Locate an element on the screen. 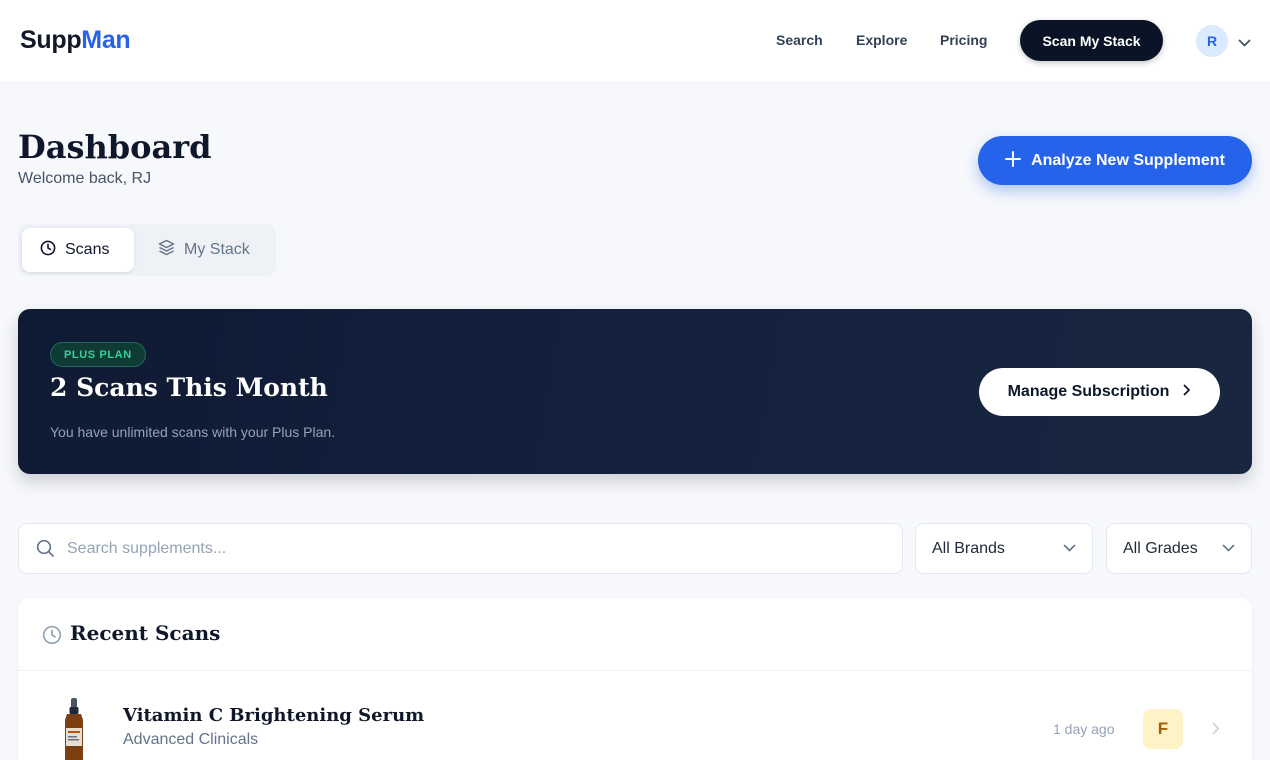  product-name: Vitamin C Brightening Serum is located at coordinates (274, 715).